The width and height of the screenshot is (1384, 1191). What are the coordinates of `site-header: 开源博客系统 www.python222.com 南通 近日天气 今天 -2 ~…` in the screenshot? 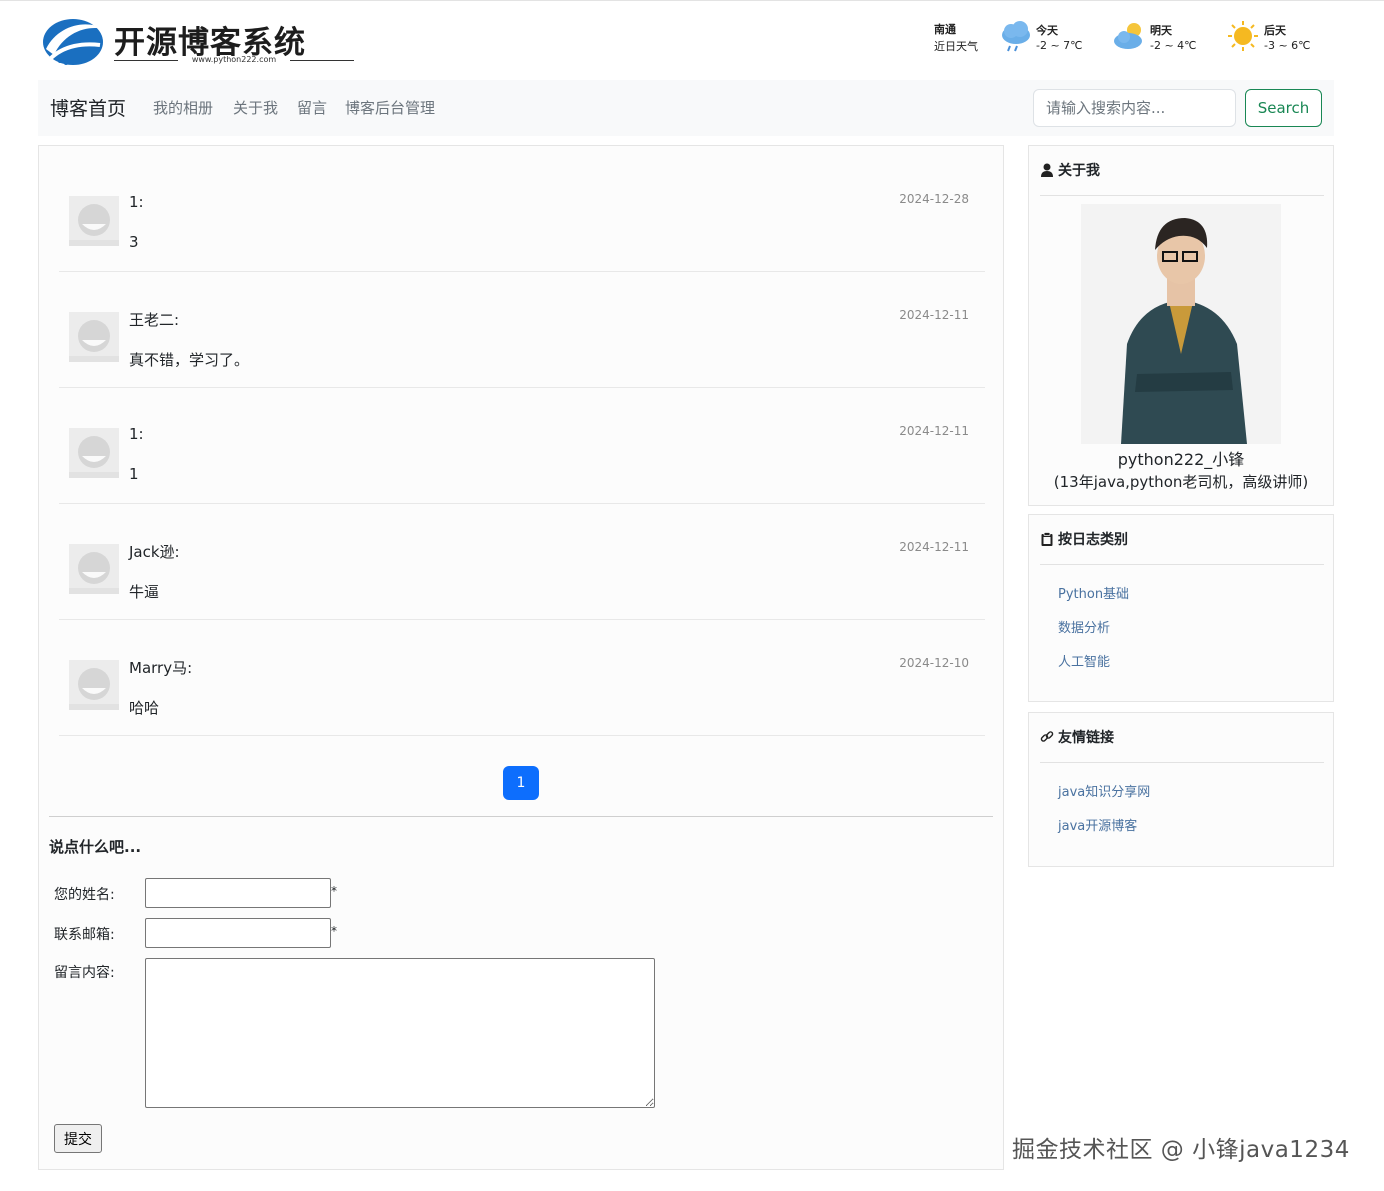 It's located at (692, 39).